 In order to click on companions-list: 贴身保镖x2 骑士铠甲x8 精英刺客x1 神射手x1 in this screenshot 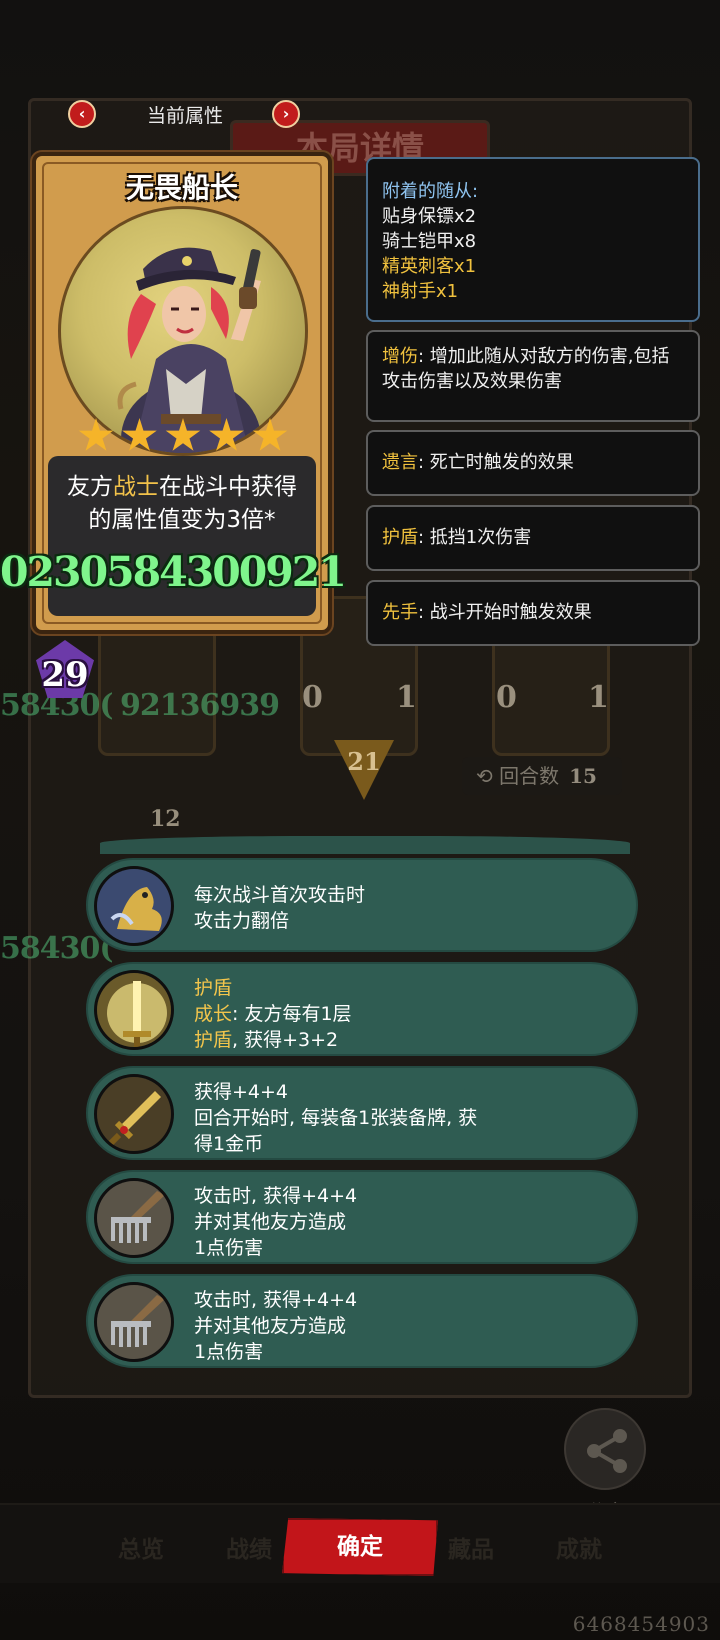, I will do `click(533, 254)`.